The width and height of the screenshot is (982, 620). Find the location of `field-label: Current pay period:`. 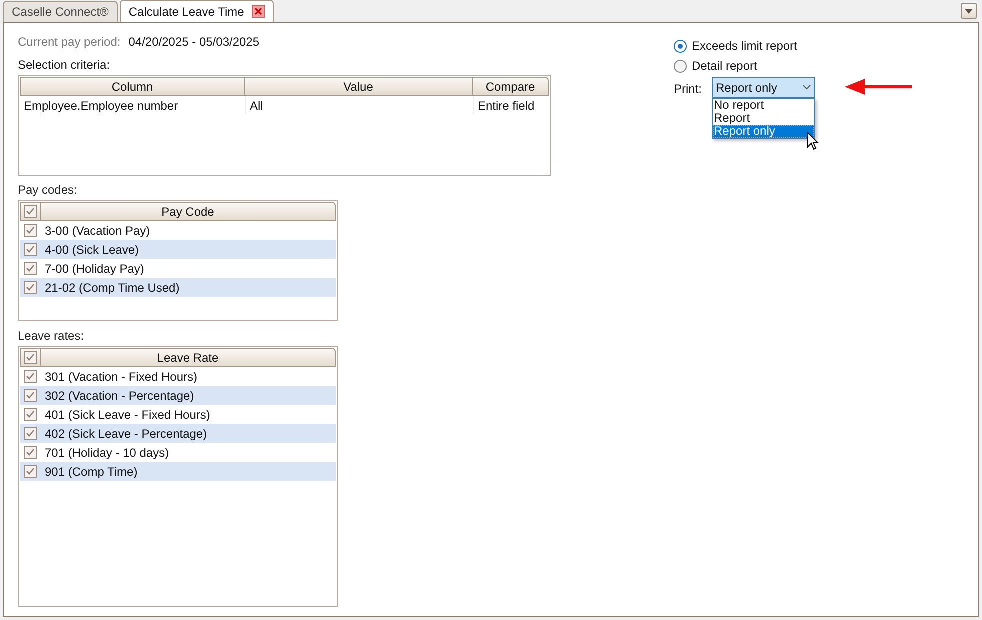

field-label: Current pay period: is located at coordinates (69, 42).